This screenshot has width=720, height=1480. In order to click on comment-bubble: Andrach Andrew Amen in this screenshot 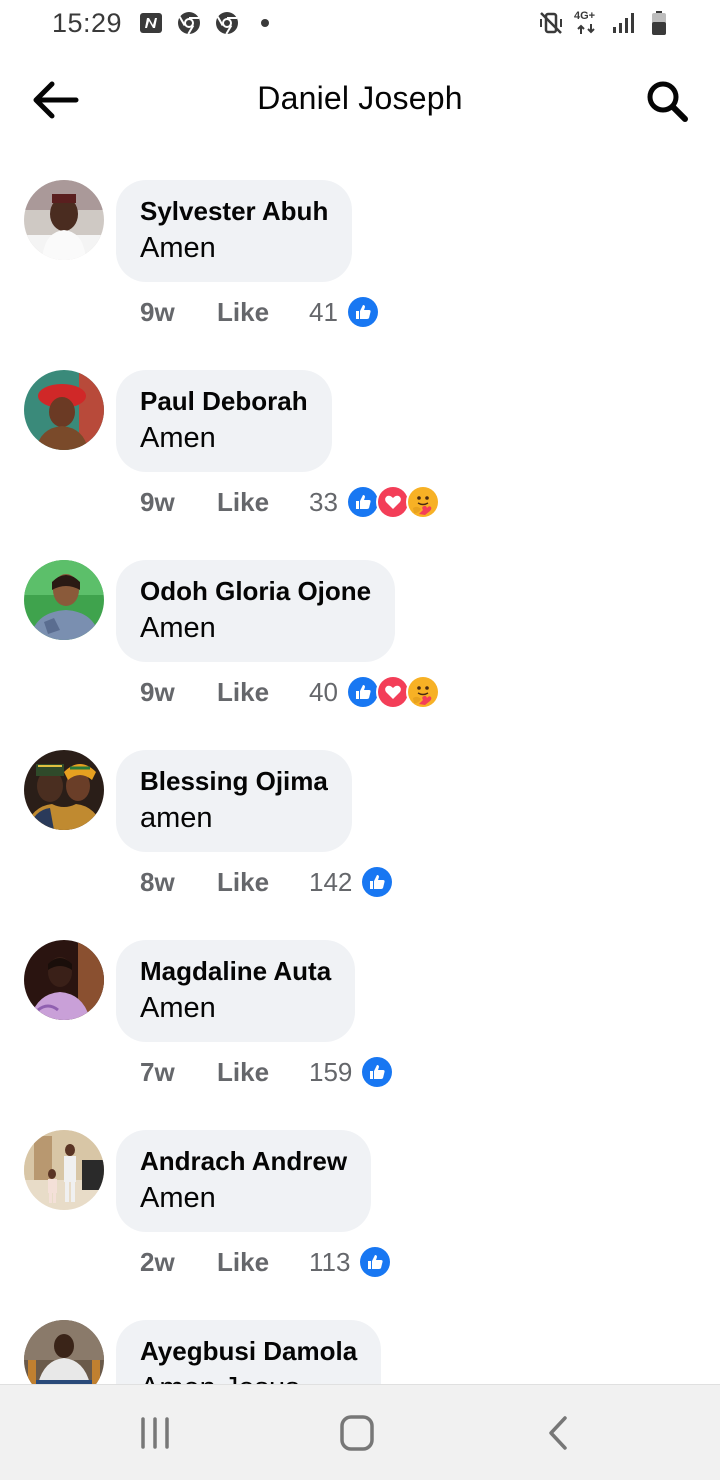, I will do `click(244, 1181)`.